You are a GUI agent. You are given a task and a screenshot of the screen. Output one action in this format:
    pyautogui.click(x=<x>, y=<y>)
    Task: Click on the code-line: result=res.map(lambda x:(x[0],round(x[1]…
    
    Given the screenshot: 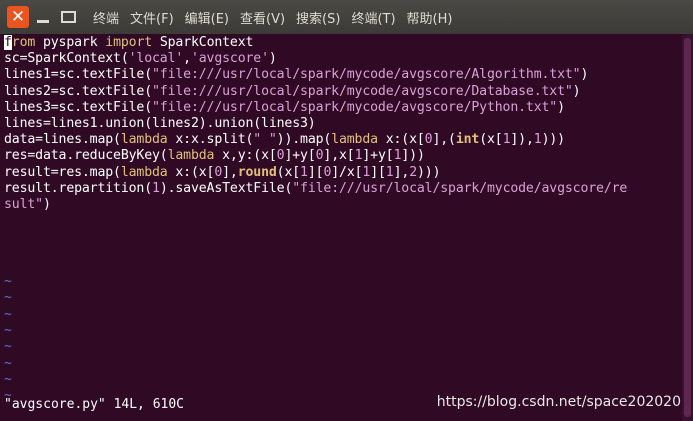 What is the action you would take?
    pyautogui.click(x=222, y=172)
    